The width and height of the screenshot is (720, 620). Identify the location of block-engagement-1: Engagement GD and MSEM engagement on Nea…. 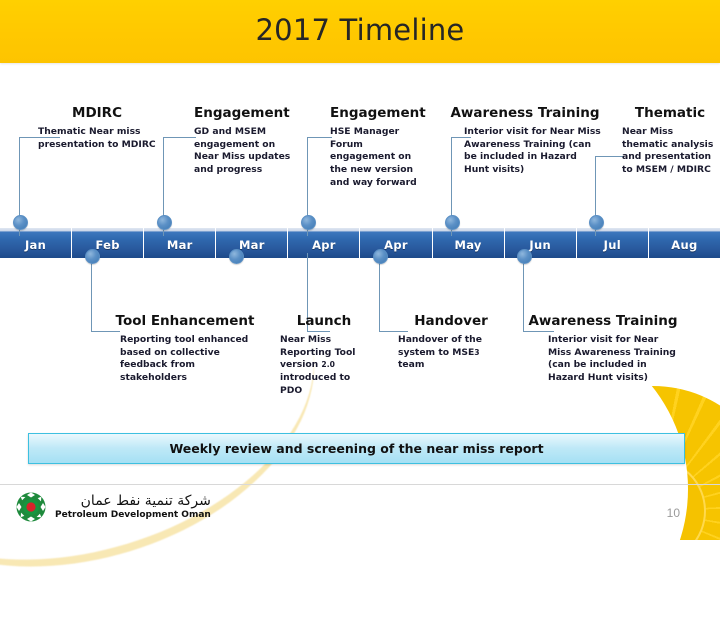
(244, 141).